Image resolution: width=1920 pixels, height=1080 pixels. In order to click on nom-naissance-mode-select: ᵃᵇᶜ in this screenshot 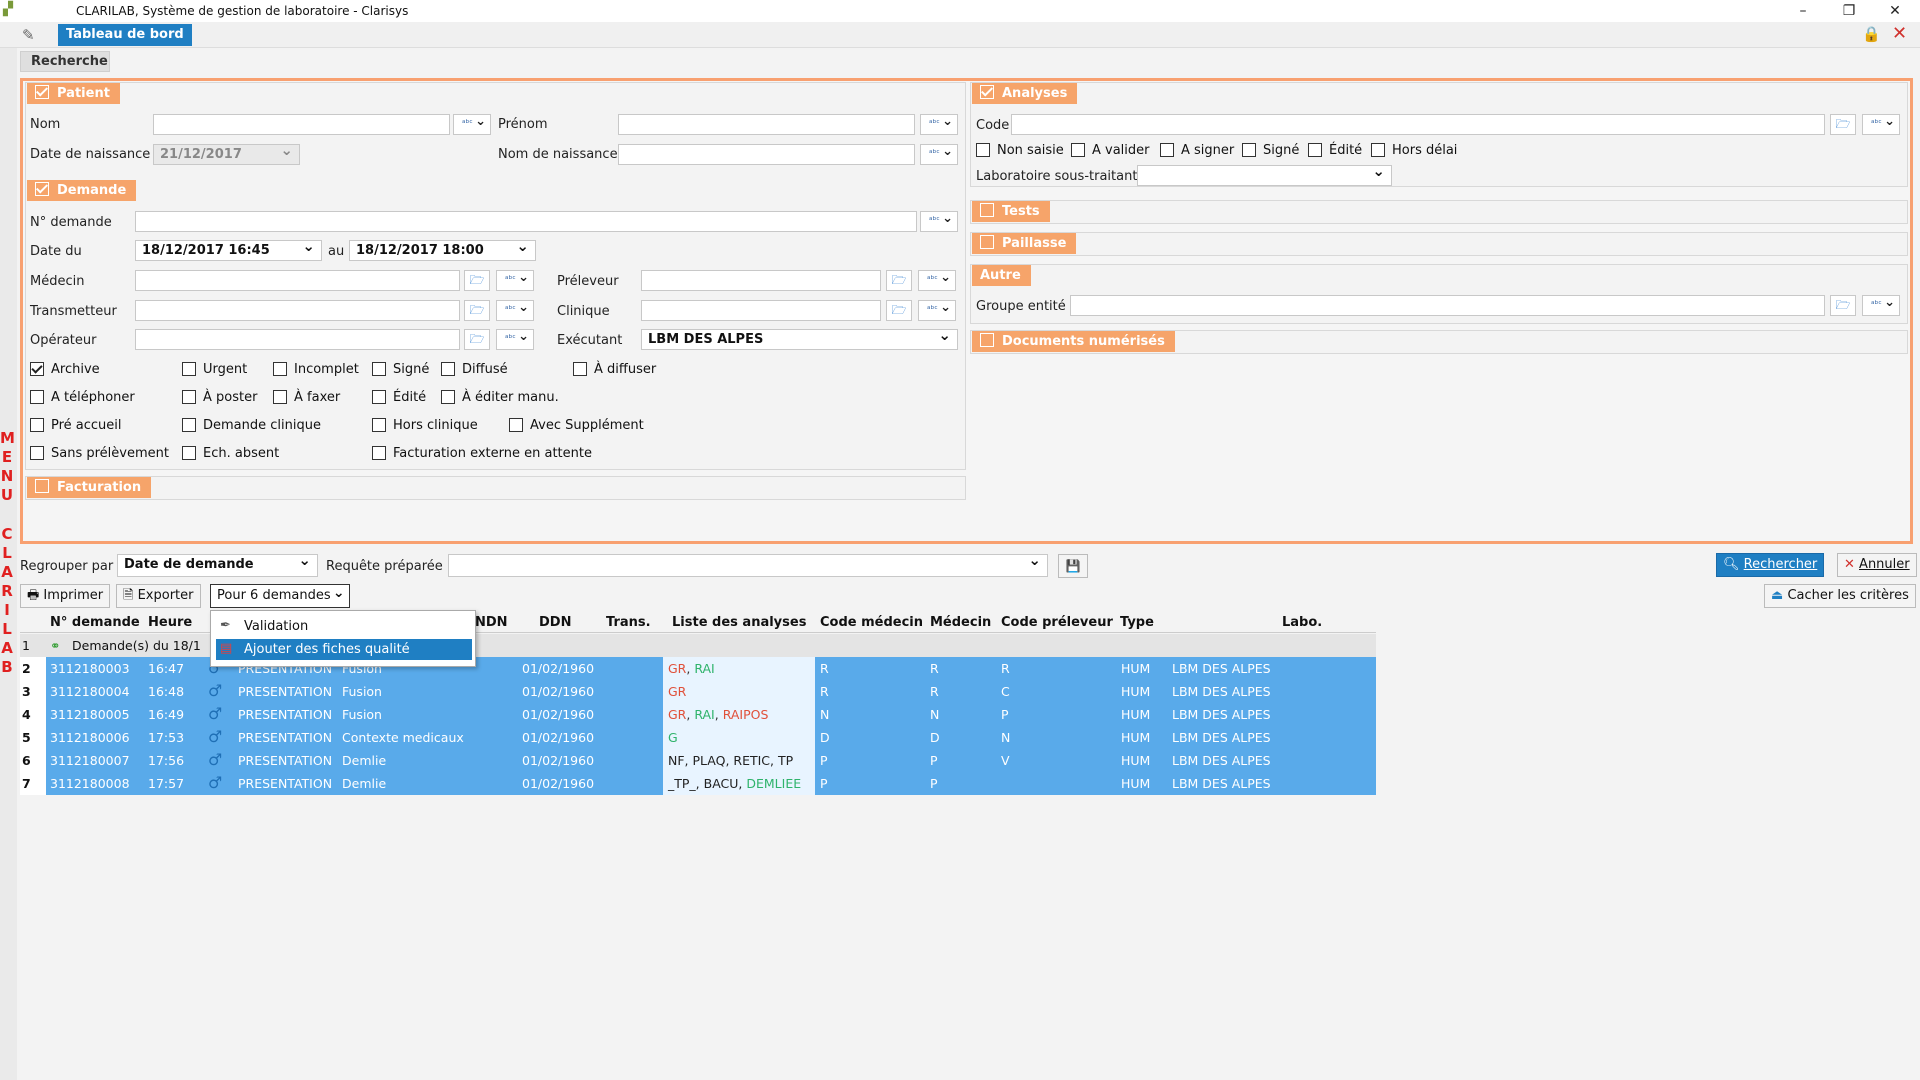, I will do `click(939, 153)`.